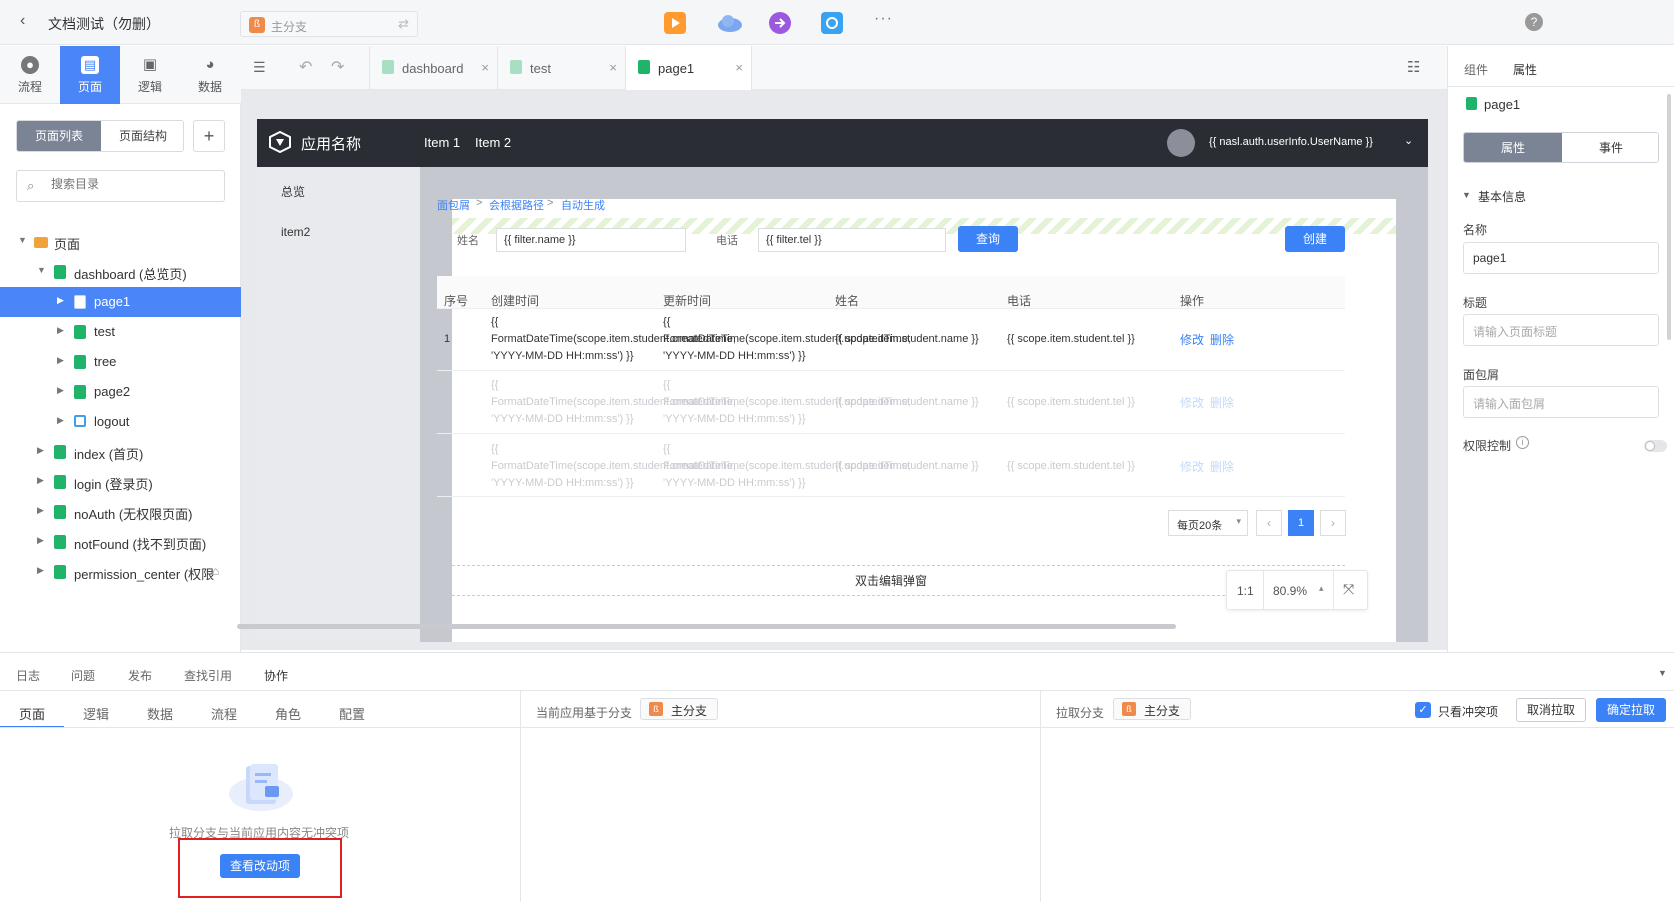 This screenshot has height=902, width=1674. Describe the element at coordinates (562, 68) in the screenshot. I see `tab-test: test ×` at that location.